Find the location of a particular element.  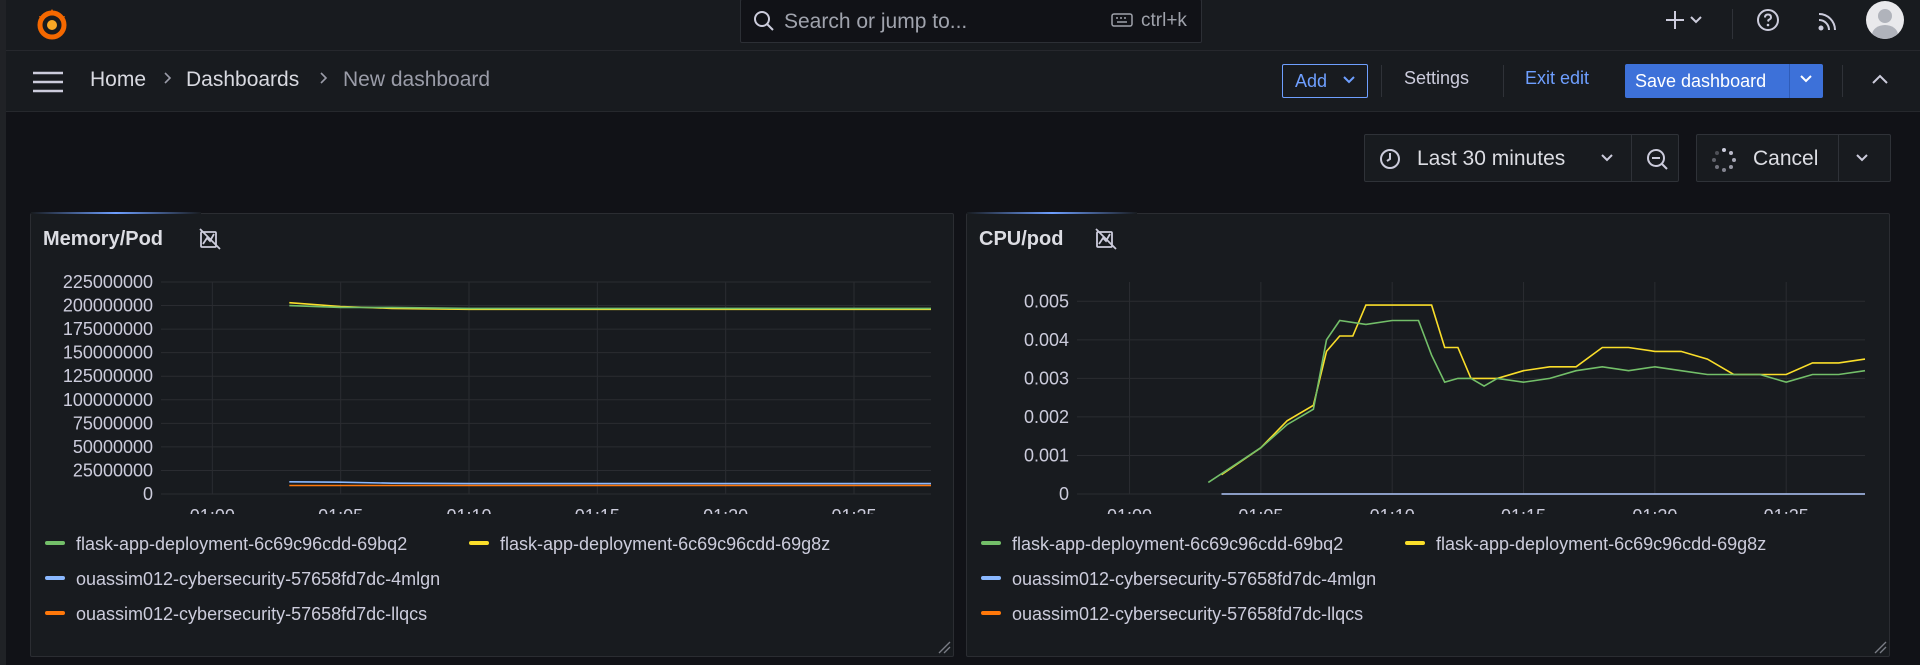

add-button-label: Add is located at coordinates (1311, 81).